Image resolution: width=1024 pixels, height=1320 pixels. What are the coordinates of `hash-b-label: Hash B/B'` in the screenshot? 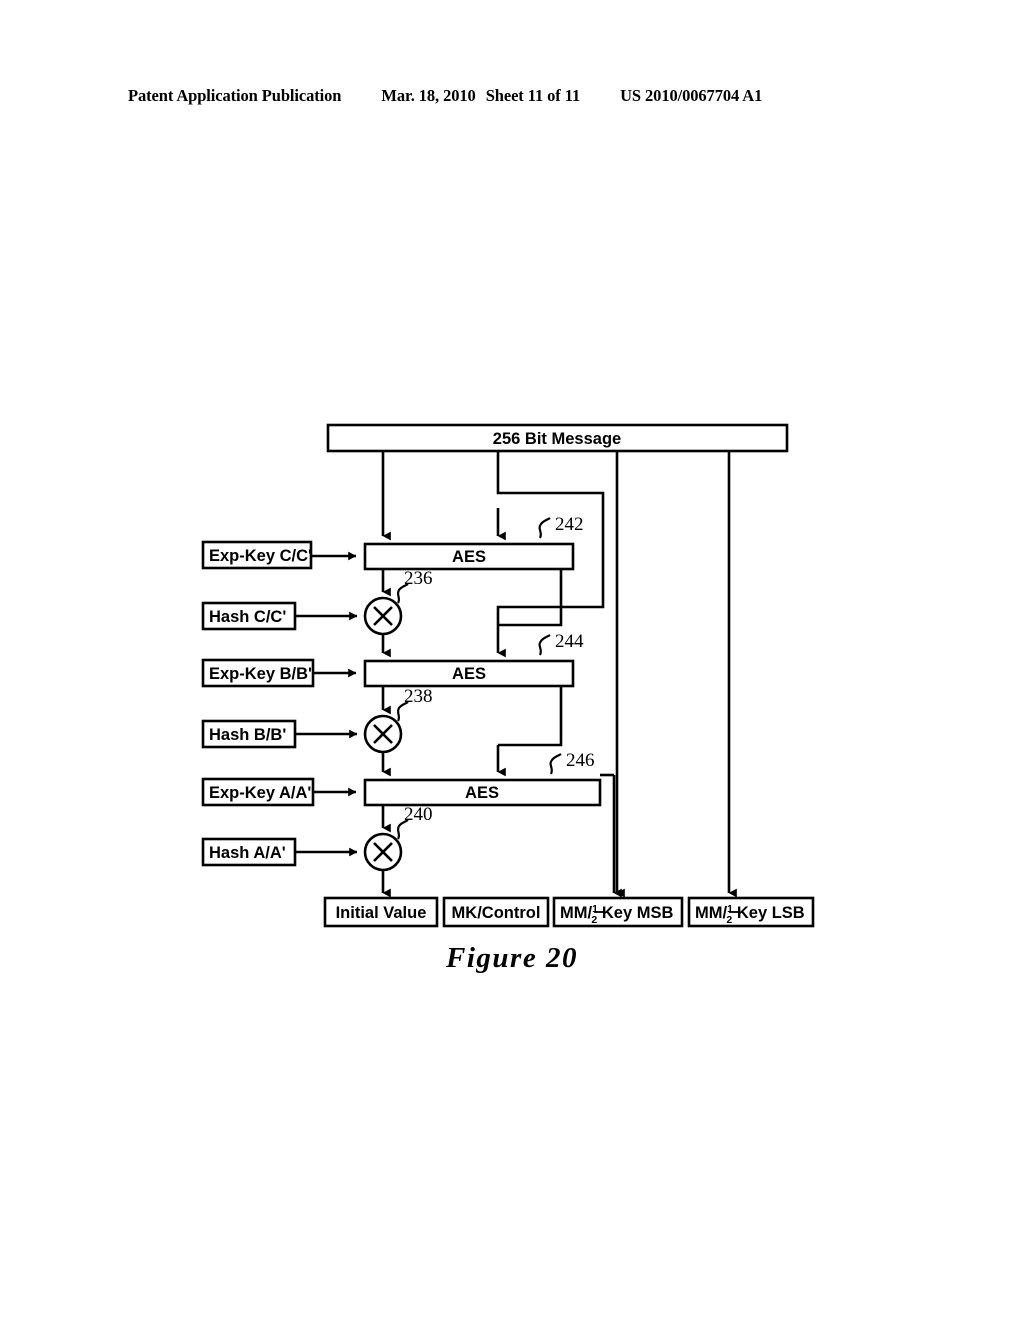 It's located at (247, 735).